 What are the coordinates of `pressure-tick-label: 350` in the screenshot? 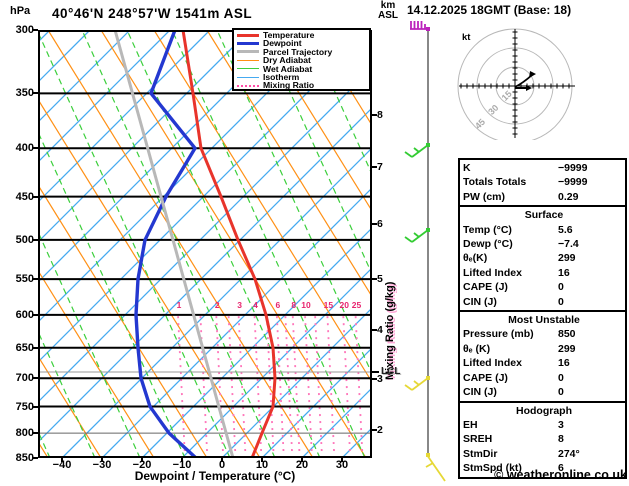 It's located at (24, 93).